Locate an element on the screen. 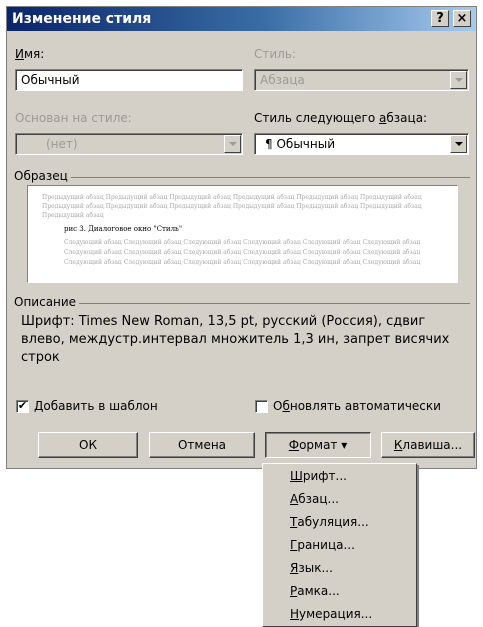 Image resolution: width=483 pixels, height=627 pixels. ok-button: ОК is located at coordinates (88, 445).